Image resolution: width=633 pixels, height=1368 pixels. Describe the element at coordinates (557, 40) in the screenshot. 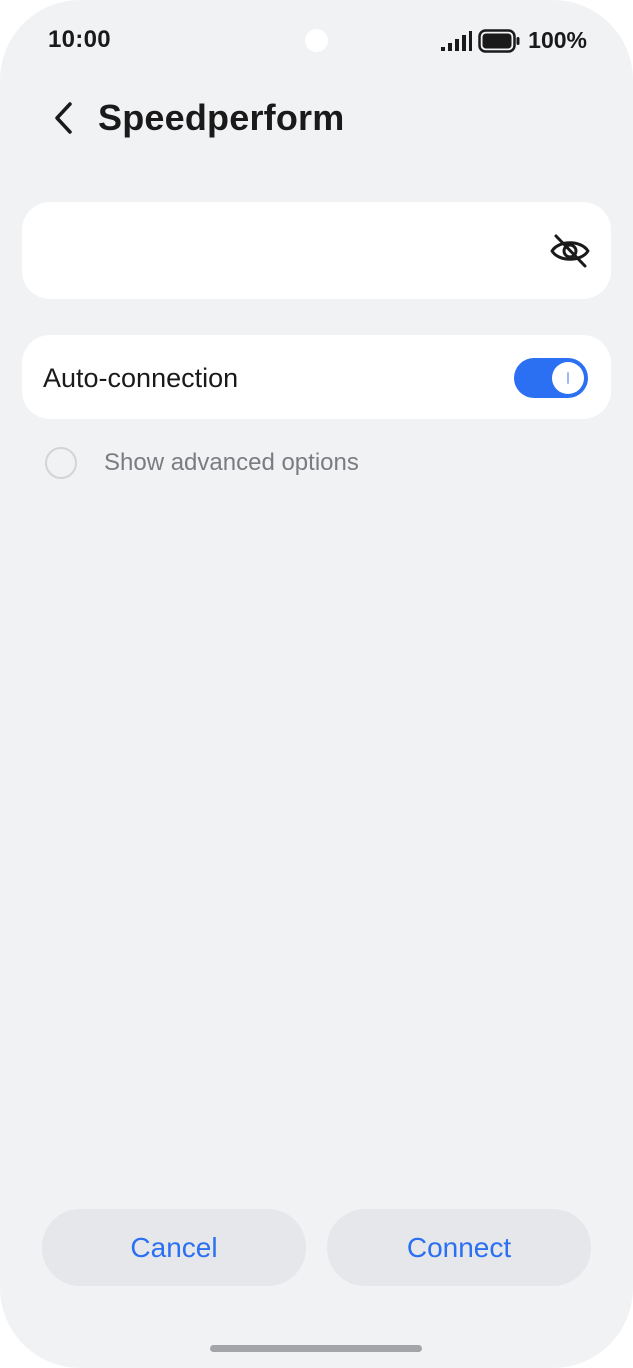

I see `battery-percentage: 100%` at that location.